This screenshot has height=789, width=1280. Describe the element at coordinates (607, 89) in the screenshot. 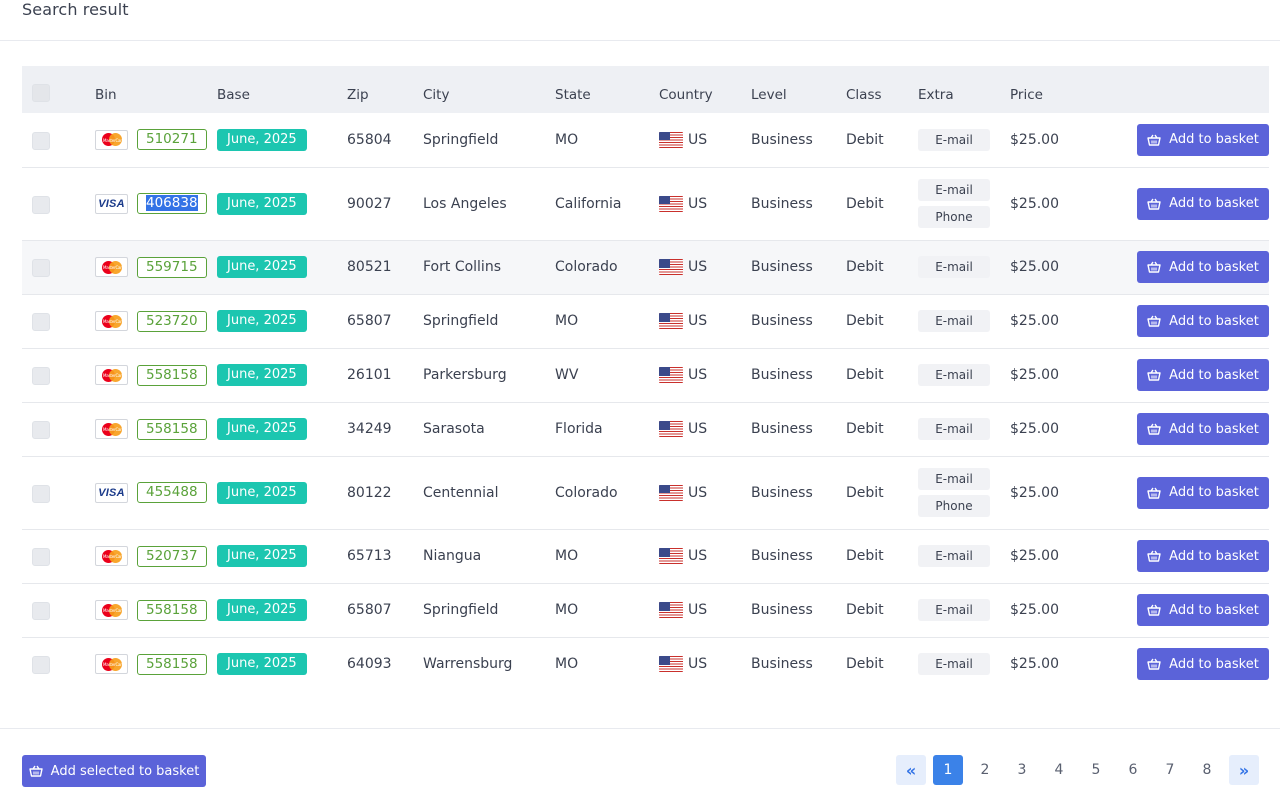

I see `header-state: State` at that location.